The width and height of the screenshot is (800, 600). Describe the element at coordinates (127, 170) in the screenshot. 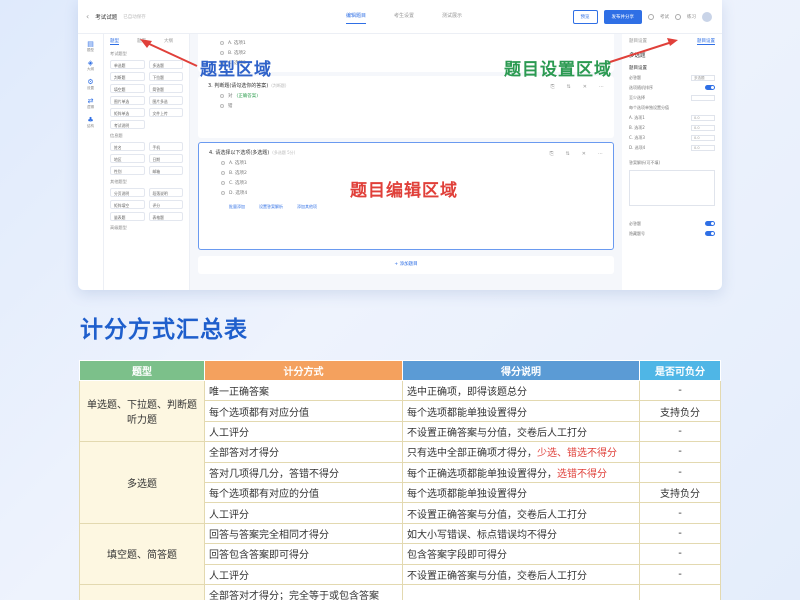

I see `type-chip: 性别` at that location.